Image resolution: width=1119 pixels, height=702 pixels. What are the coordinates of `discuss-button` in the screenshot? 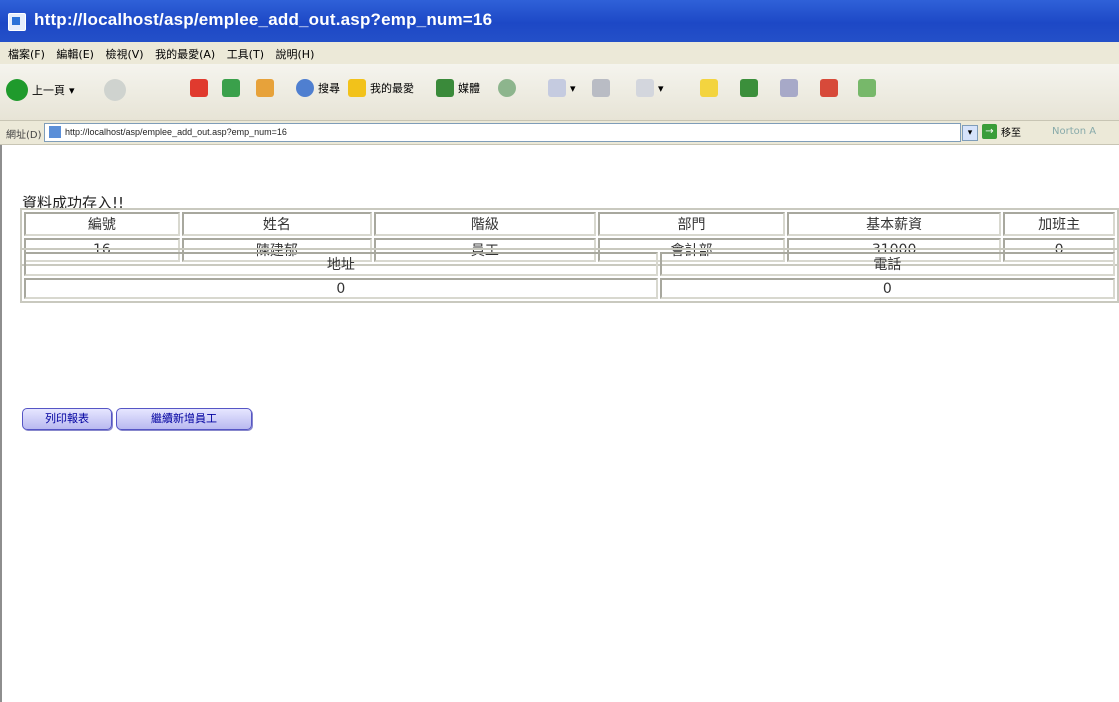 It's located at (789, 88).